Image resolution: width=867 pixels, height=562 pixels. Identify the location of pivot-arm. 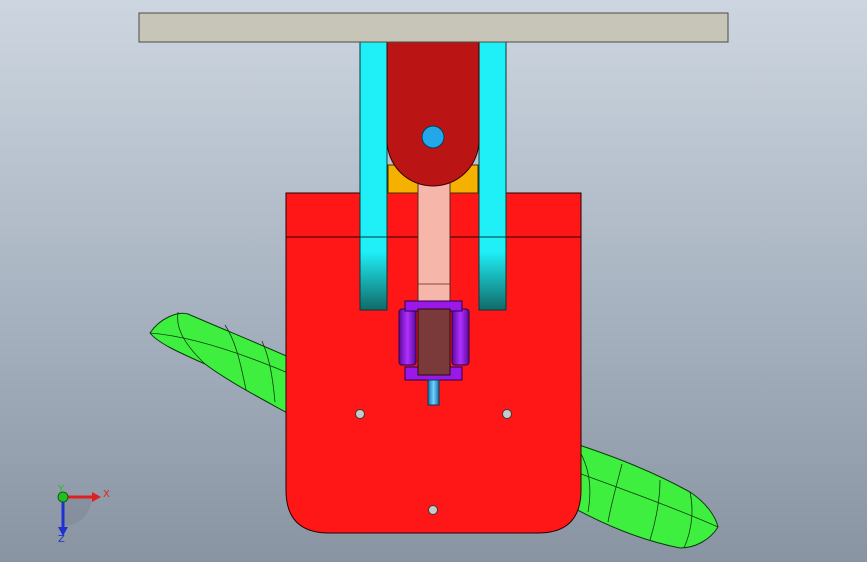
(433, 114).